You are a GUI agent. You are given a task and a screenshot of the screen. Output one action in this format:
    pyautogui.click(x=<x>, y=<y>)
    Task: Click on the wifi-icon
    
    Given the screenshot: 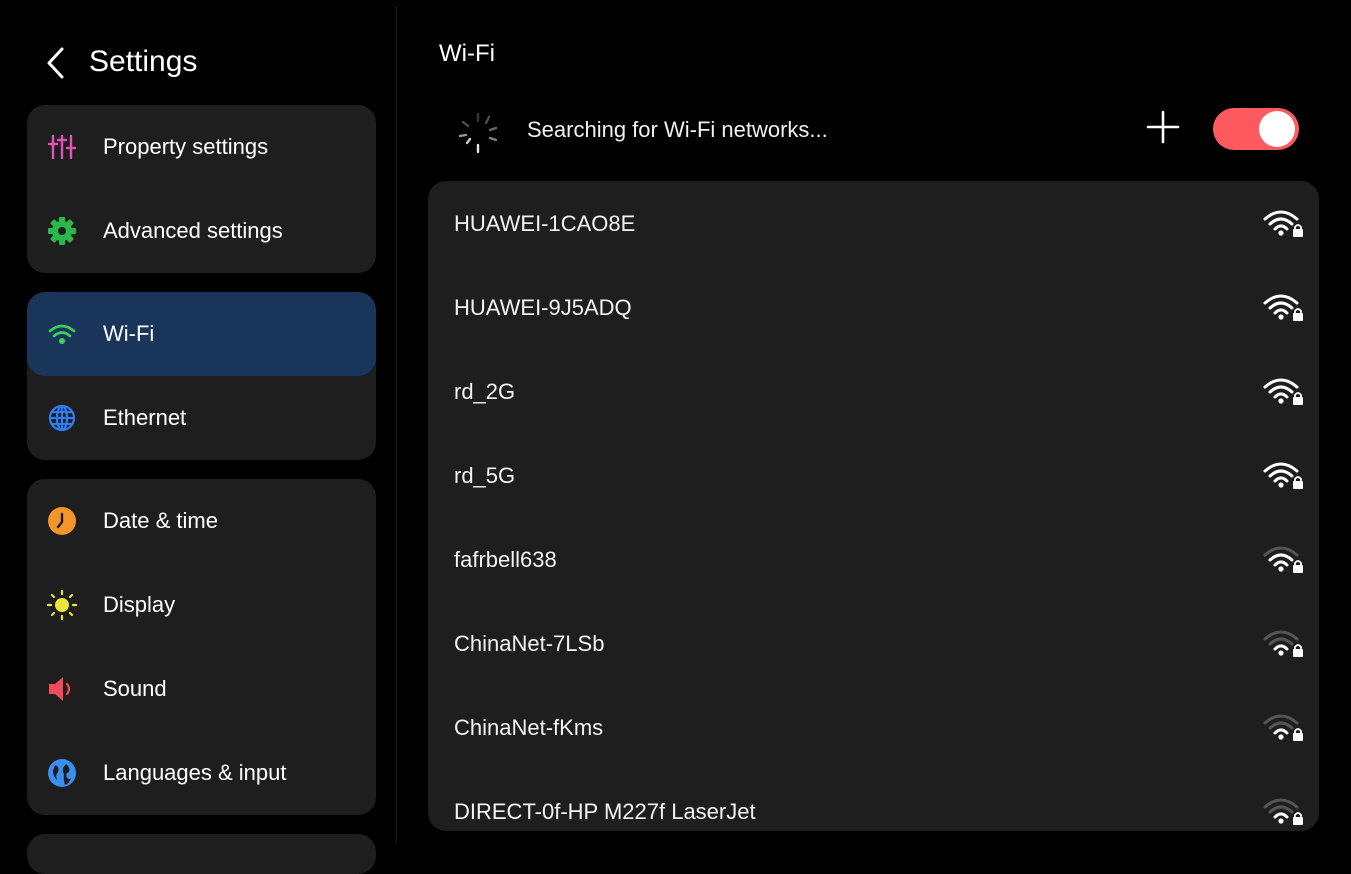 What is the action you would take?
    pyautogui.click(x=62, y=334)
    